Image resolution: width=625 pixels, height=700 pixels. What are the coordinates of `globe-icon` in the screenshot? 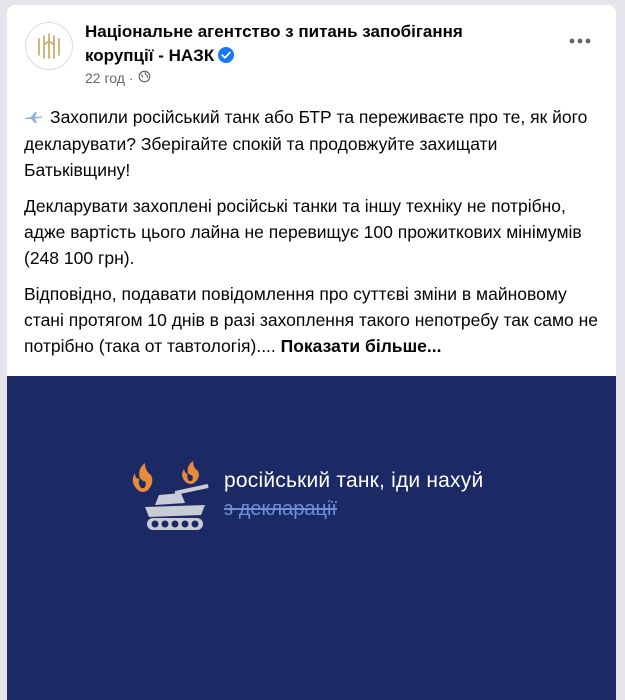 It's located at (144, 78).